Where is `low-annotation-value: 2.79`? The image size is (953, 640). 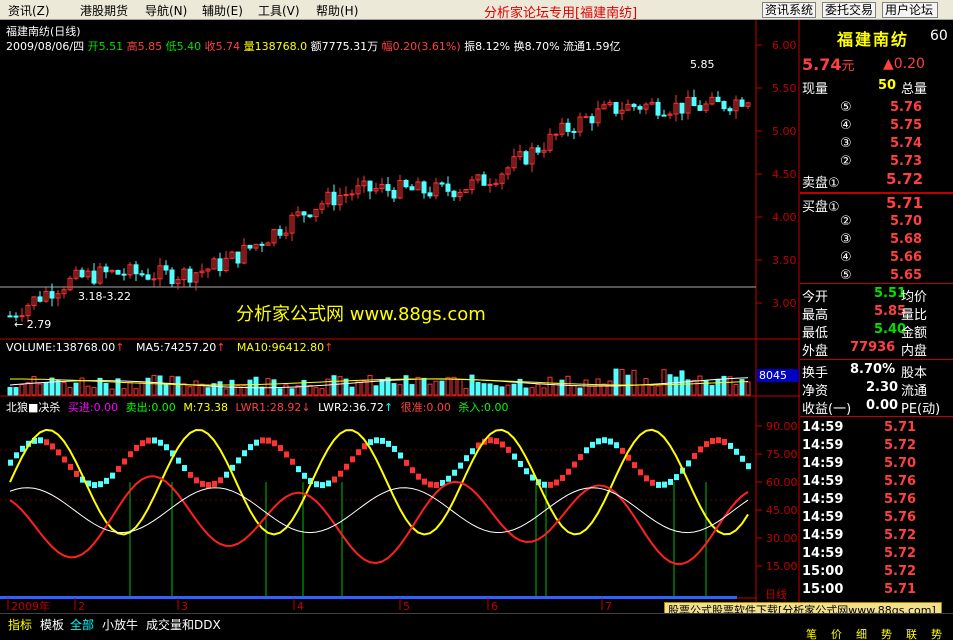 low-annotation-value: 2.79 is located at coordinates (39, 324).